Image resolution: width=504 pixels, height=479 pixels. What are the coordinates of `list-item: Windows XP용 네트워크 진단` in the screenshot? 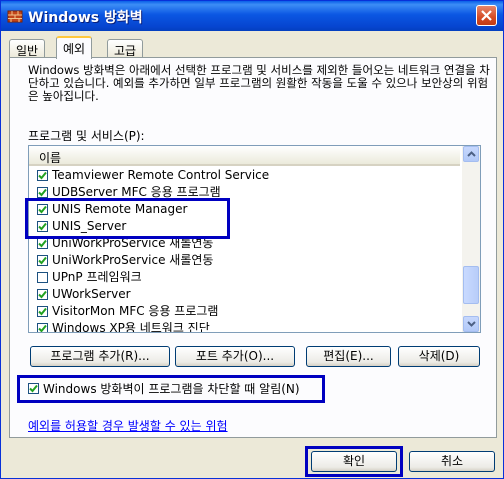 It's located at (244, 326).